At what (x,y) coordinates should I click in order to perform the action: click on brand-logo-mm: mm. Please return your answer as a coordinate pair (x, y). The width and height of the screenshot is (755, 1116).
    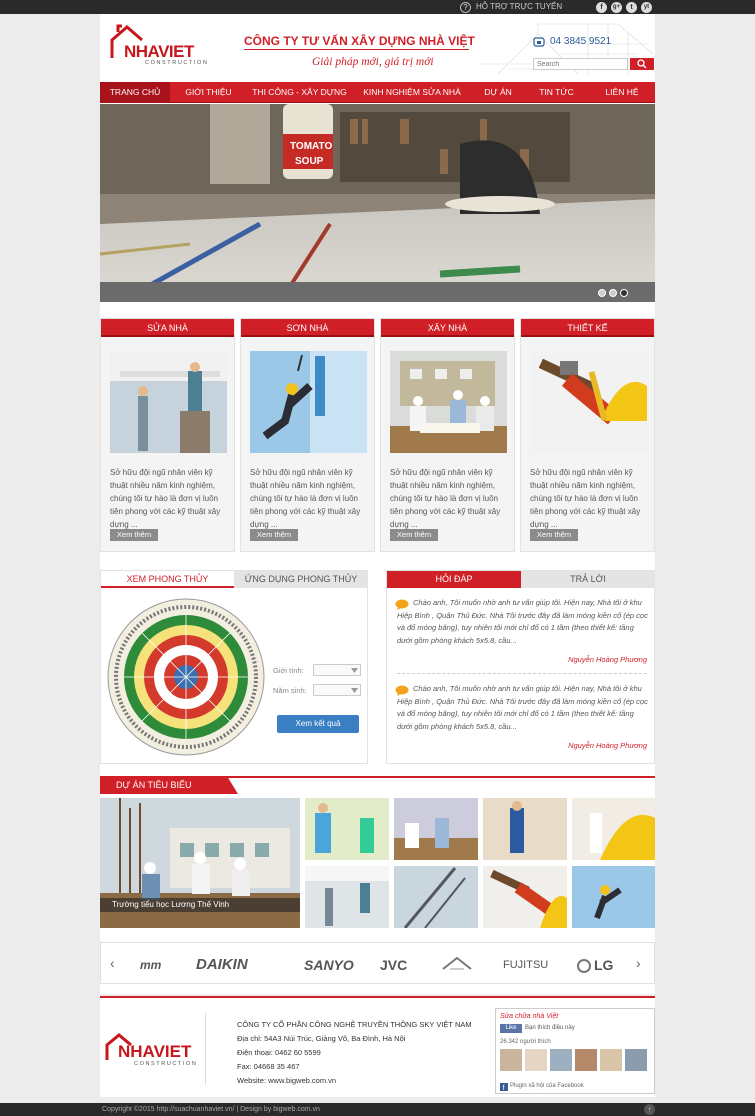
    Looking at the image, I should click on (150, 965).